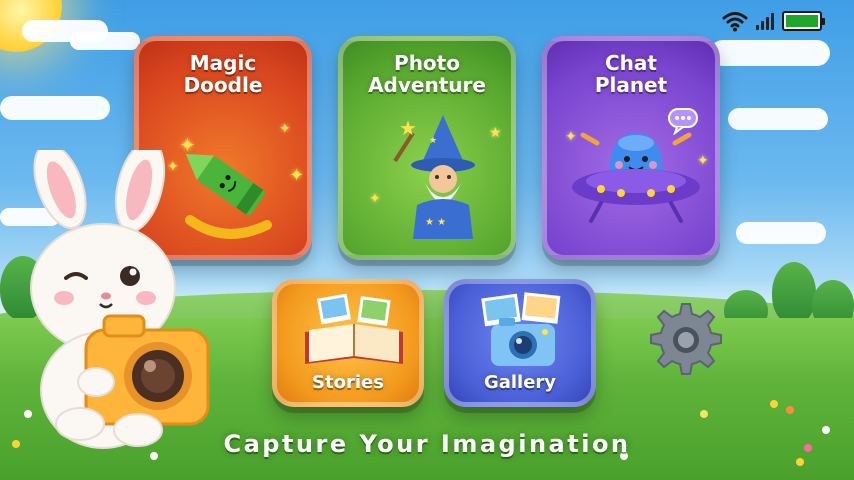 This screenshot has height=480, width=854. Describe the element at coordinates (631, 74) in the screenshot. I see `tile-title: Chat Planet` at that location.